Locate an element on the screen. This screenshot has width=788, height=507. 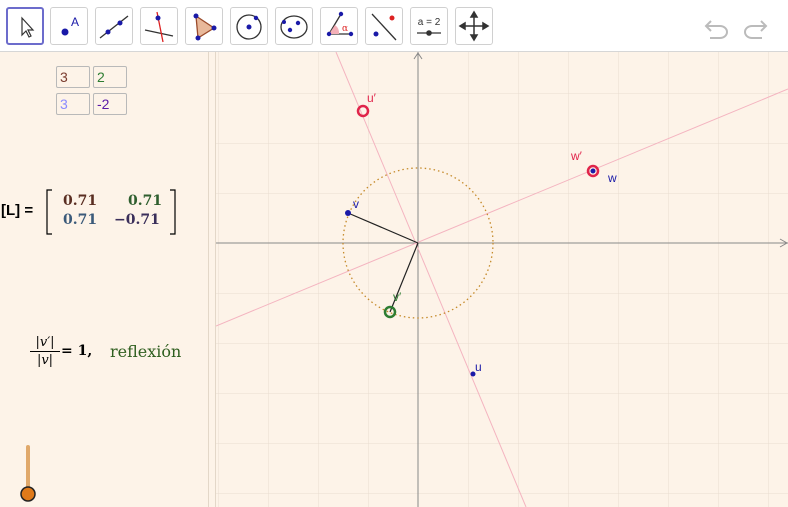
cursor-arrow-icon is located at coordinates (28, 27).